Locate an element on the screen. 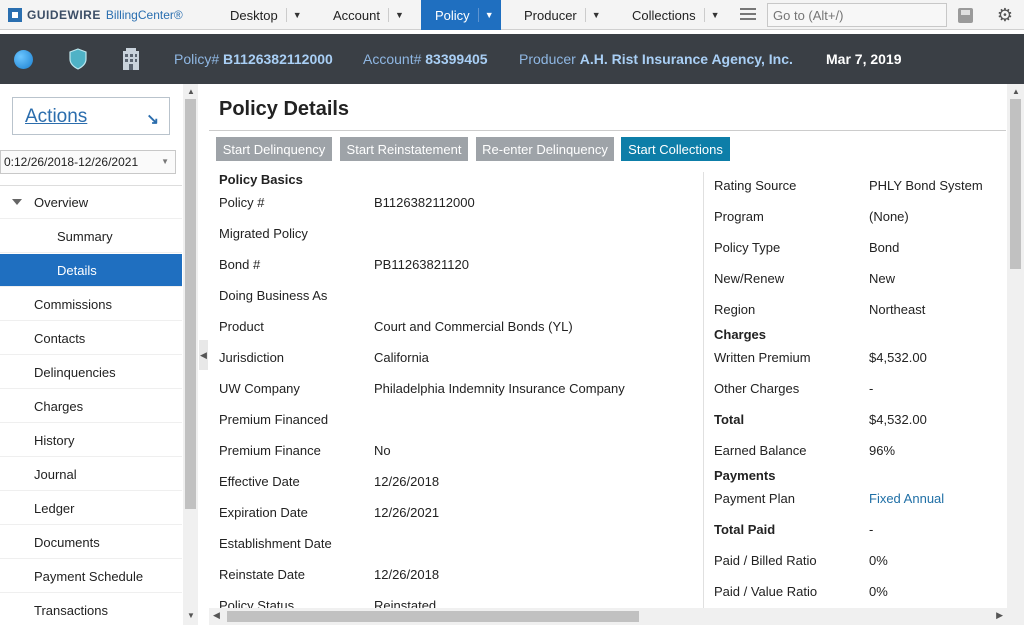 The width and height of the screenshot is (1024, 625). account-number-link: Account# 83399405 is located at coordinates (425, 59).